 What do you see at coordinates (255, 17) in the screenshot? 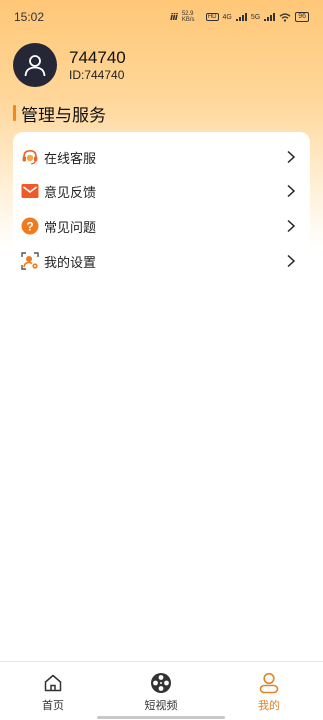
I see `sim2-label: 5G` at bounding box center [255, 17].